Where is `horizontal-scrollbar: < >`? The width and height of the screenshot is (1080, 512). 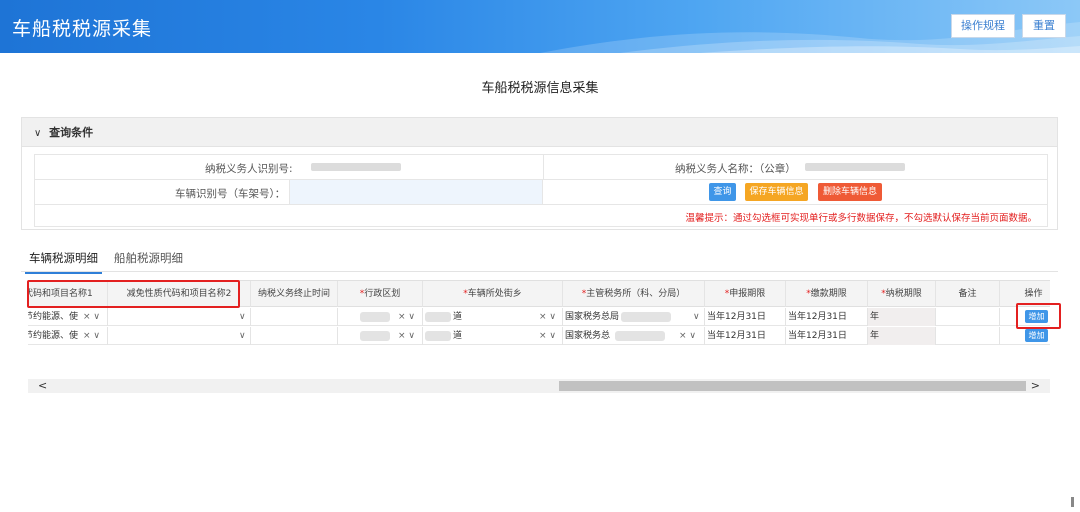 horizontal-scrollbar: < > is located at coordinates (539, 386).